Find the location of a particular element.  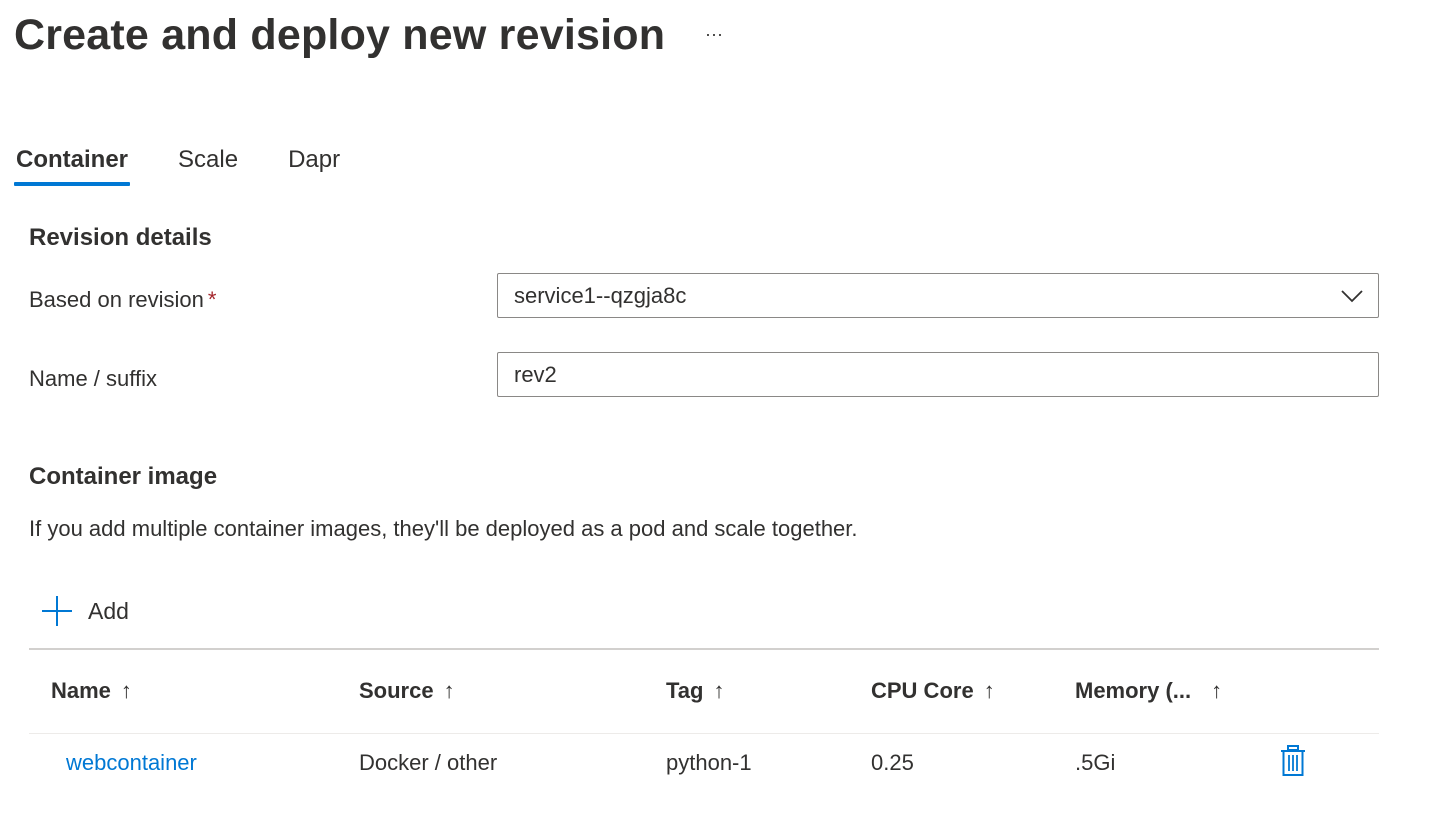

plus-icon is located at coordinates (57, 611).